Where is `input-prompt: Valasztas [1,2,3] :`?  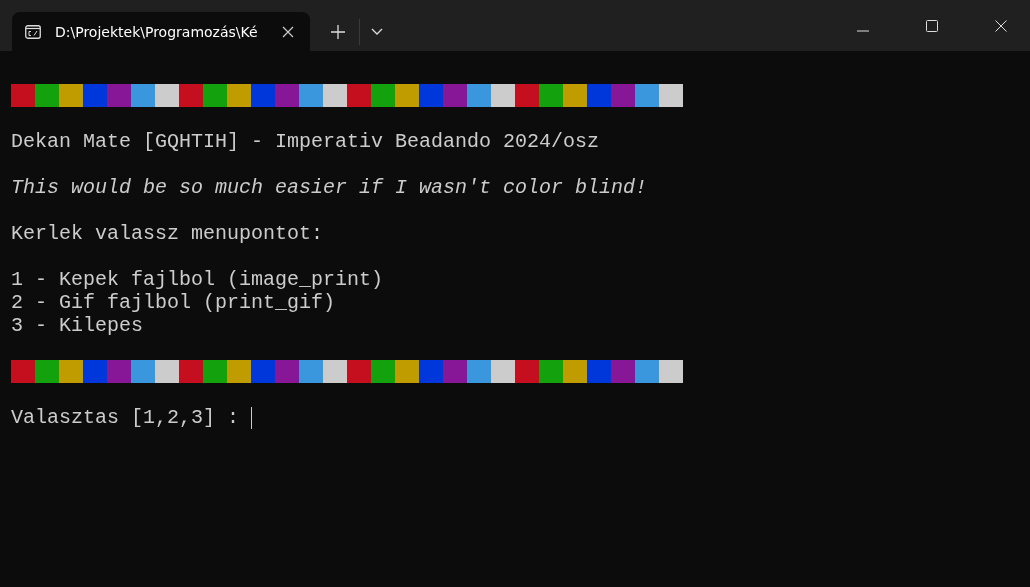
input-prompt: Valasztas [1,2,3] : is located at coordinates (125, 417).